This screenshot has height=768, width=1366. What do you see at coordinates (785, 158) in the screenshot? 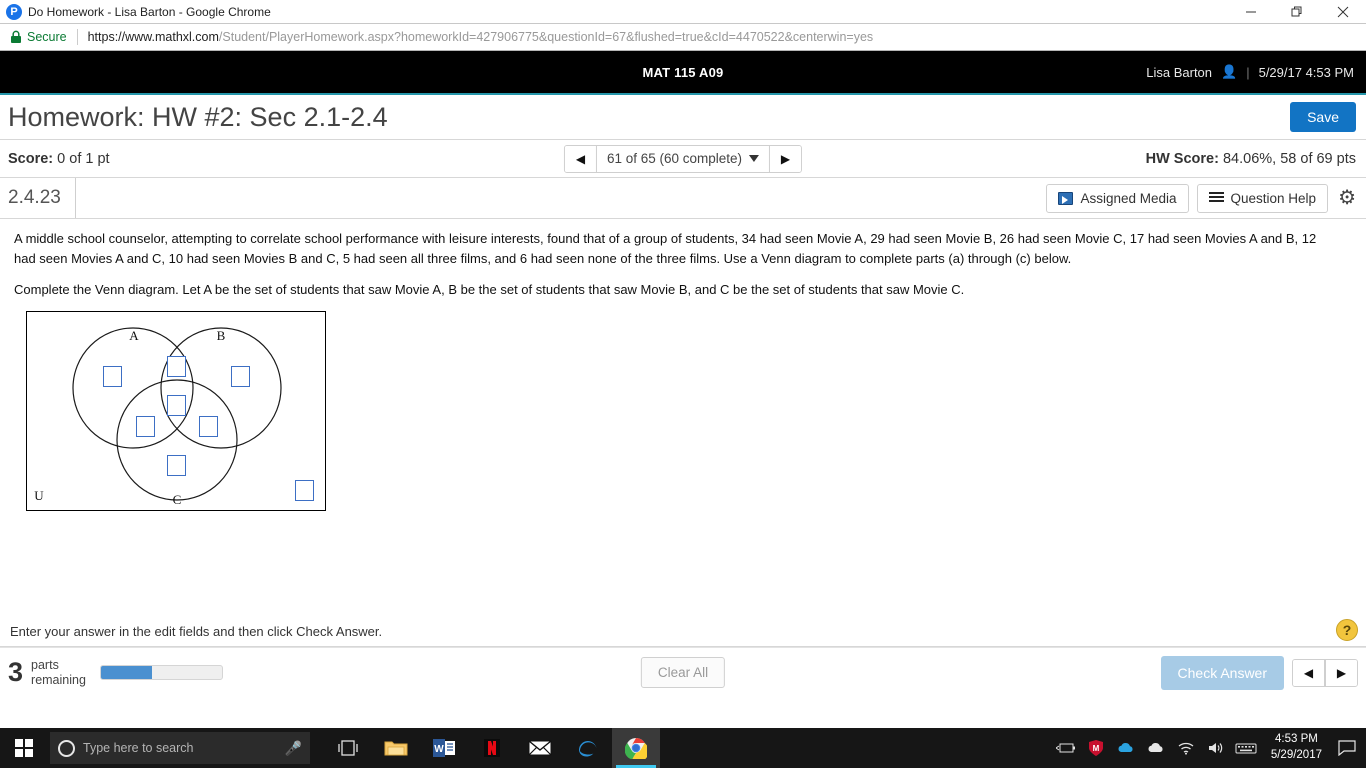
I see `next-question-button: ▶` at bounding box center [785, 158].